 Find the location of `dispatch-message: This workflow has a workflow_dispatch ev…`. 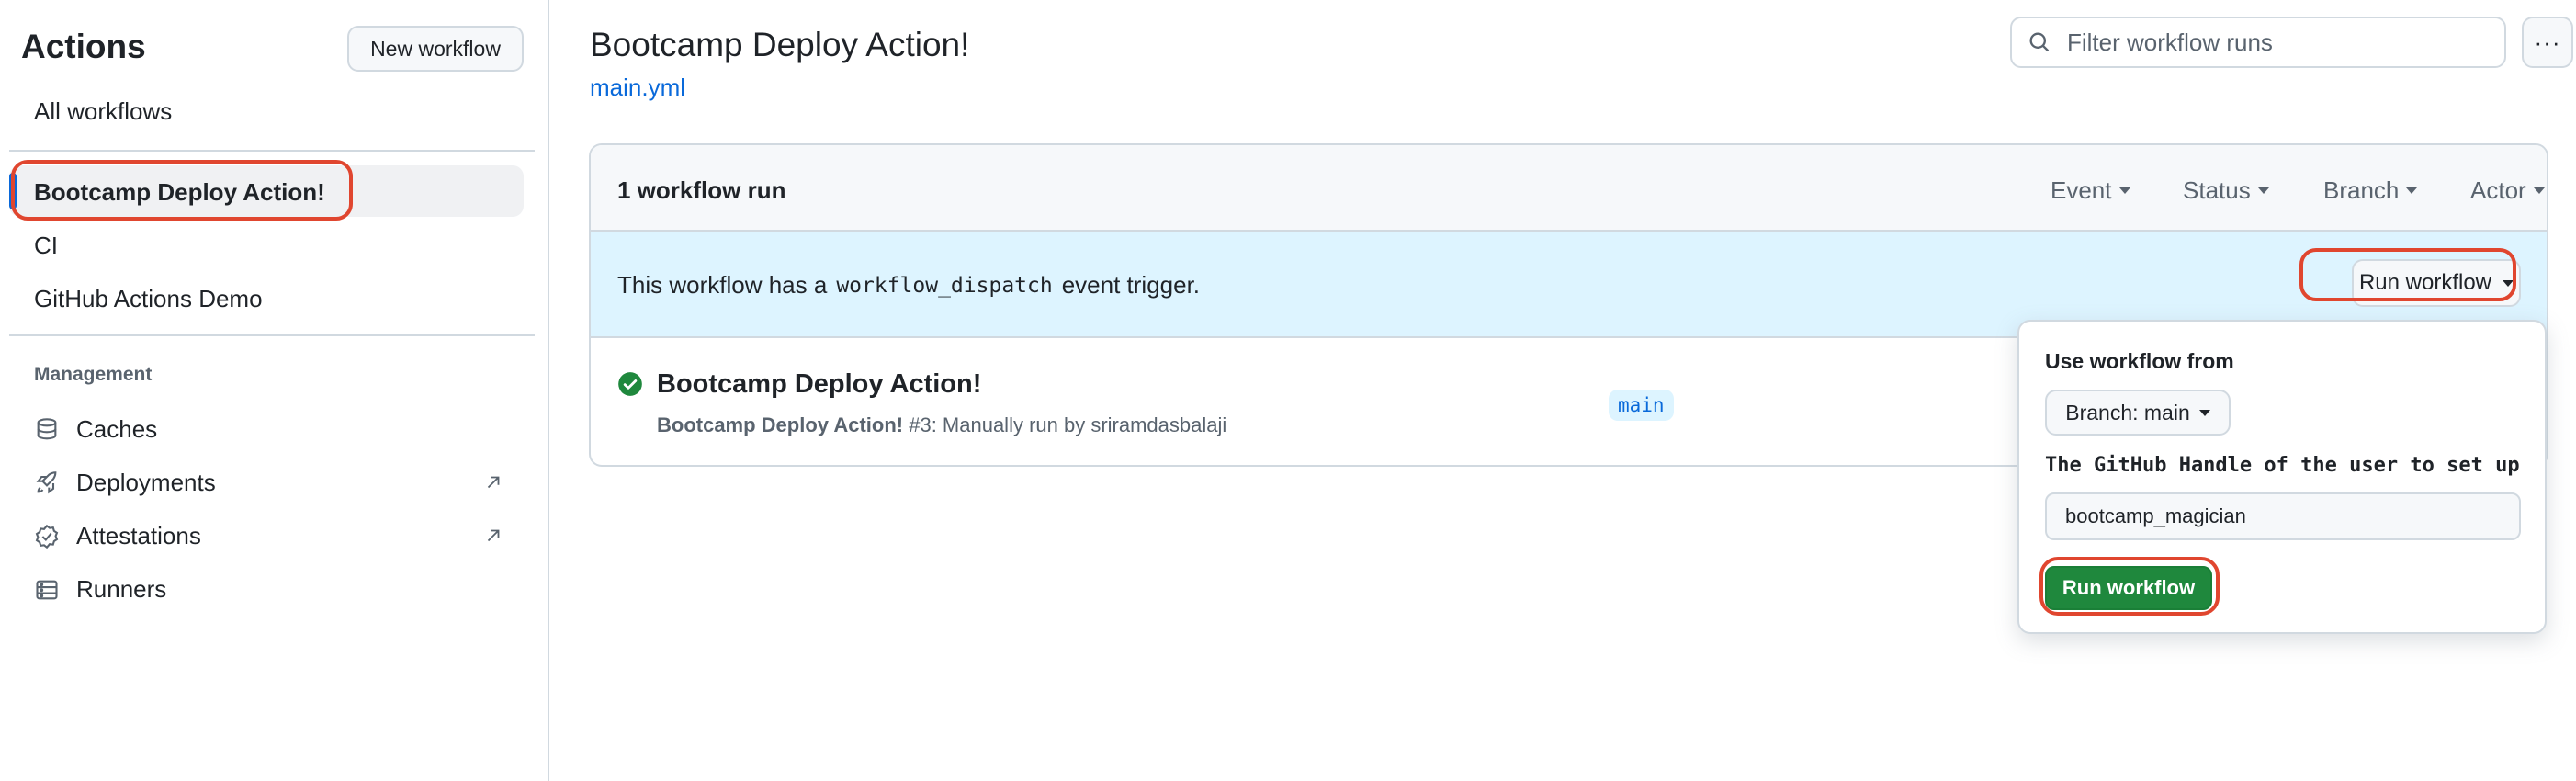

dispatch-message: This workflow has a workflow_dispatch ev… is located at coordinates (908, 286).